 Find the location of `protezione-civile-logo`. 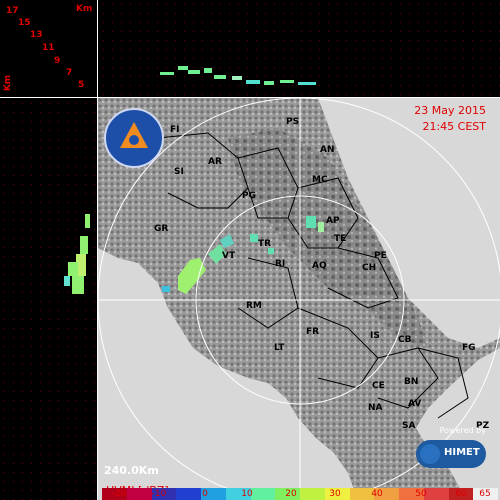

protezione-civile-logo is located at coordinates (134, 138).